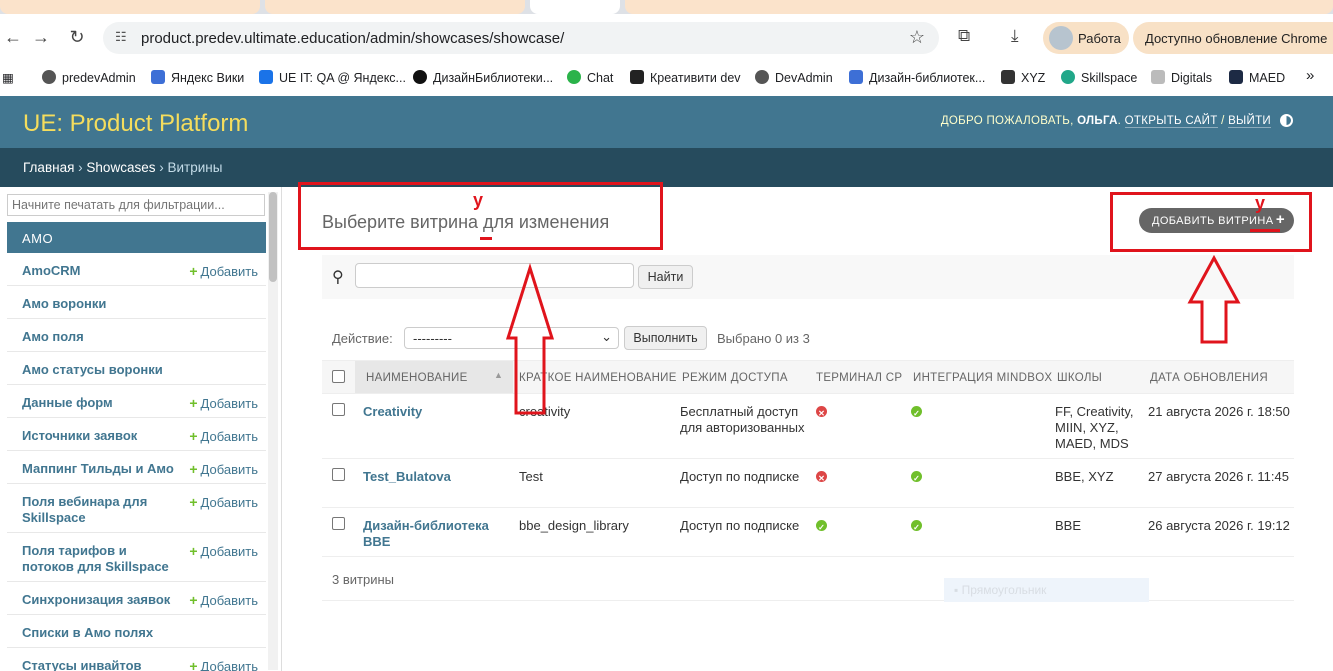 The height and width of the screenshot is (671, 1333). Describe the element at coordinates (665, 338) in the screenshot. I see `run-action-button: Выполнить` at that location.